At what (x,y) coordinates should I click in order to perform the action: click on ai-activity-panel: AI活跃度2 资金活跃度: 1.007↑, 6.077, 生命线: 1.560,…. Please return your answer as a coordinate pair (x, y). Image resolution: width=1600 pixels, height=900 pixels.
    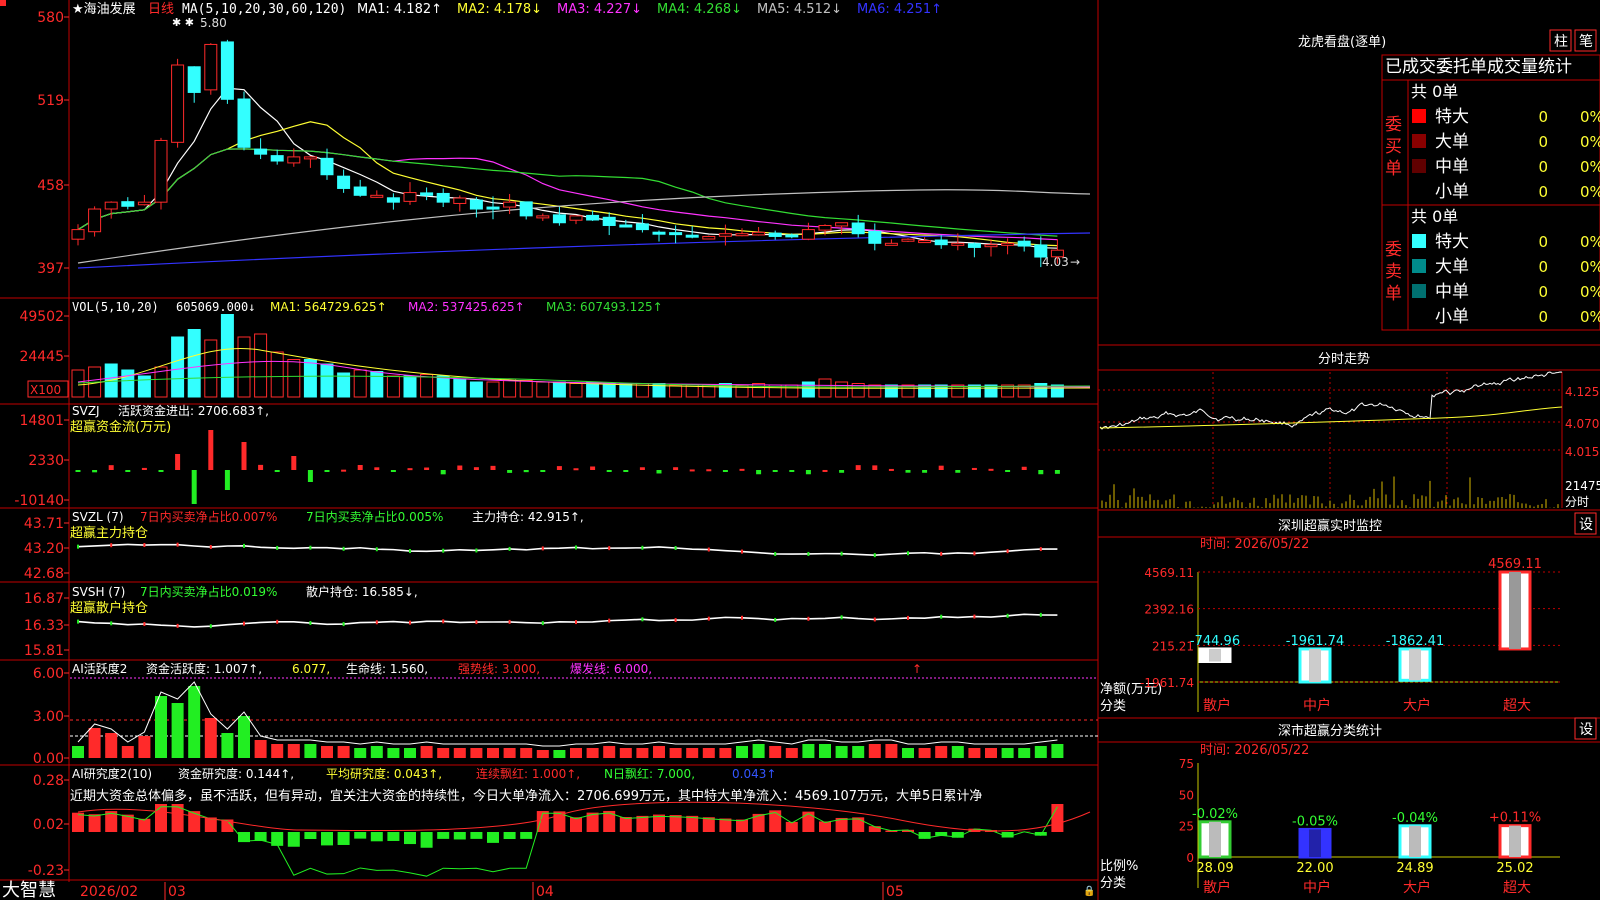
    Looking at the image, I should click on (565, 714).